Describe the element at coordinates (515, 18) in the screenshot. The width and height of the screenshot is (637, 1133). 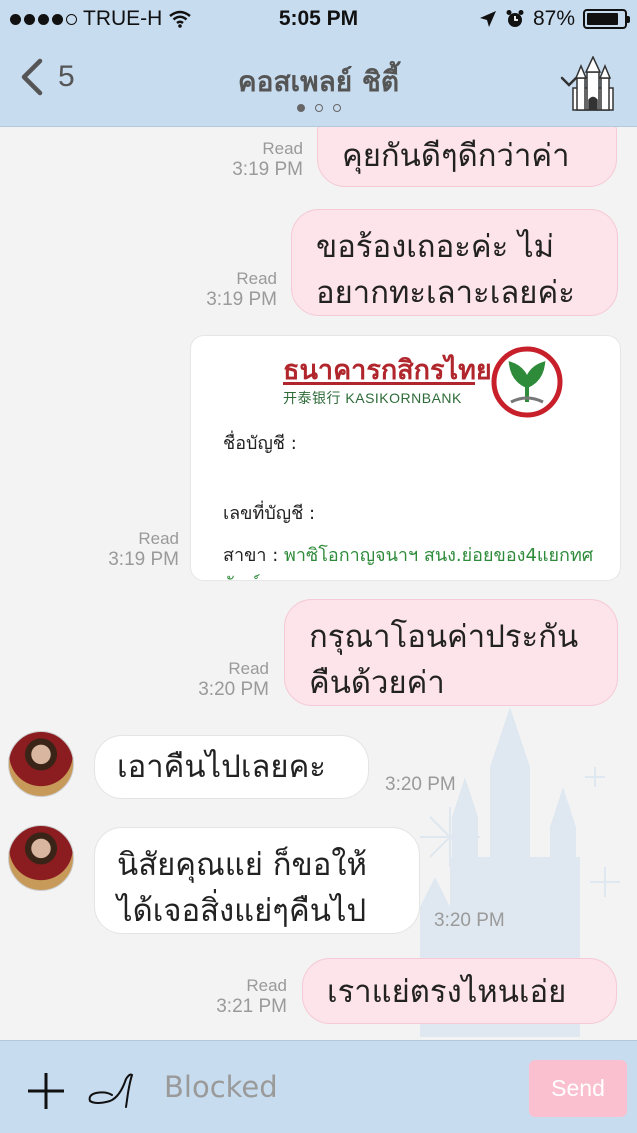
I see `alarm-icon` at that location.